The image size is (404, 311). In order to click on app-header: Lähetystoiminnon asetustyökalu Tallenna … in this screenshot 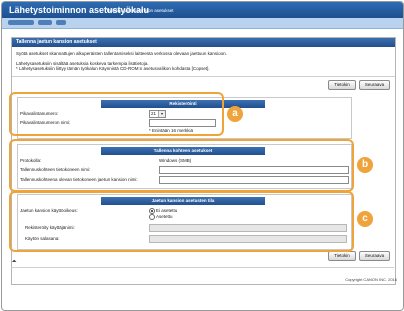, I will do `click(202, 10)`.